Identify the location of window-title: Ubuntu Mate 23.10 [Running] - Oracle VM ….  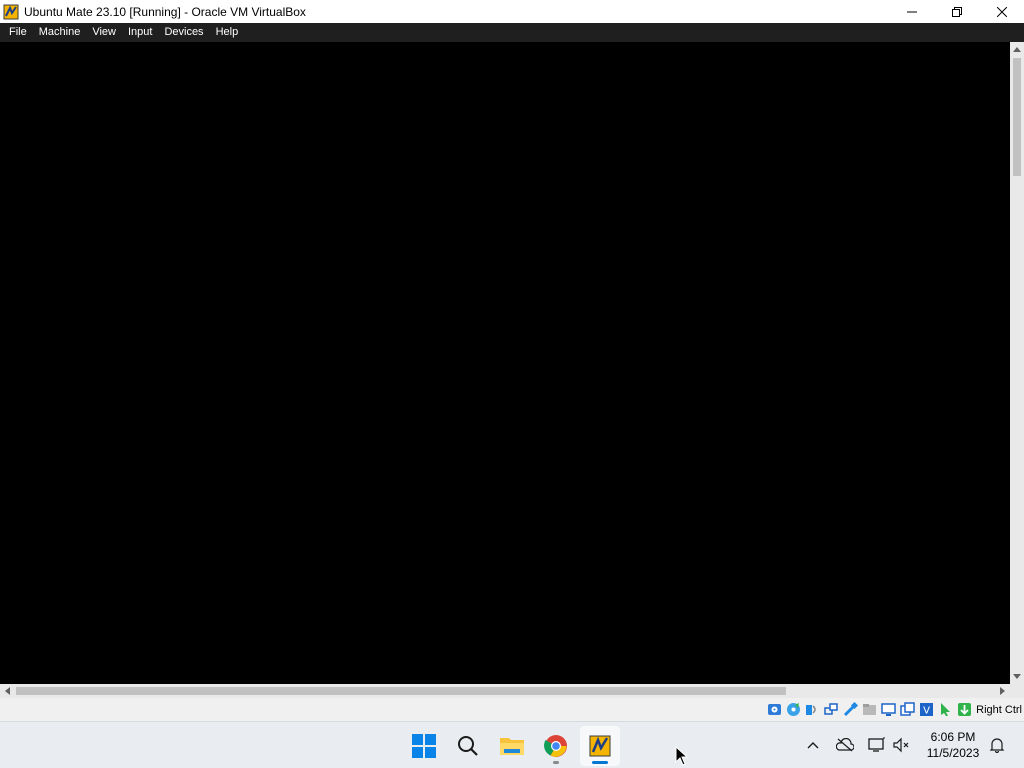
(165, 11).